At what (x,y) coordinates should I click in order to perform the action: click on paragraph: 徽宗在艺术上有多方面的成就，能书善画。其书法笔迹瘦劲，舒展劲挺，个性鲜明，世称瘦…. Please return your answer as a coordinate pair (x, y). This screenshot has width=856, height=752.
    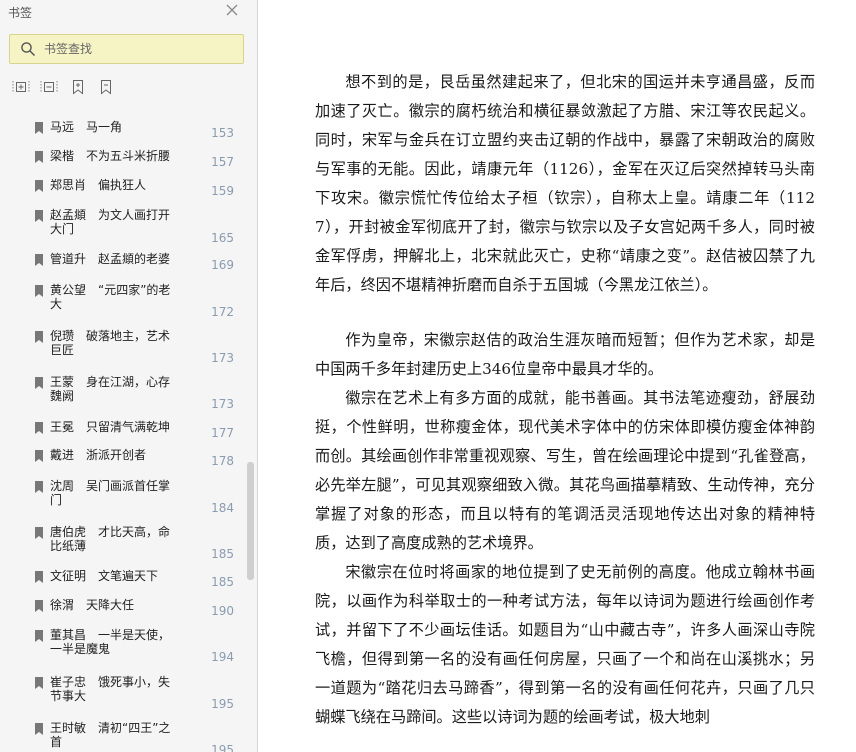
    Looking at the image, I should click on (565, 470).